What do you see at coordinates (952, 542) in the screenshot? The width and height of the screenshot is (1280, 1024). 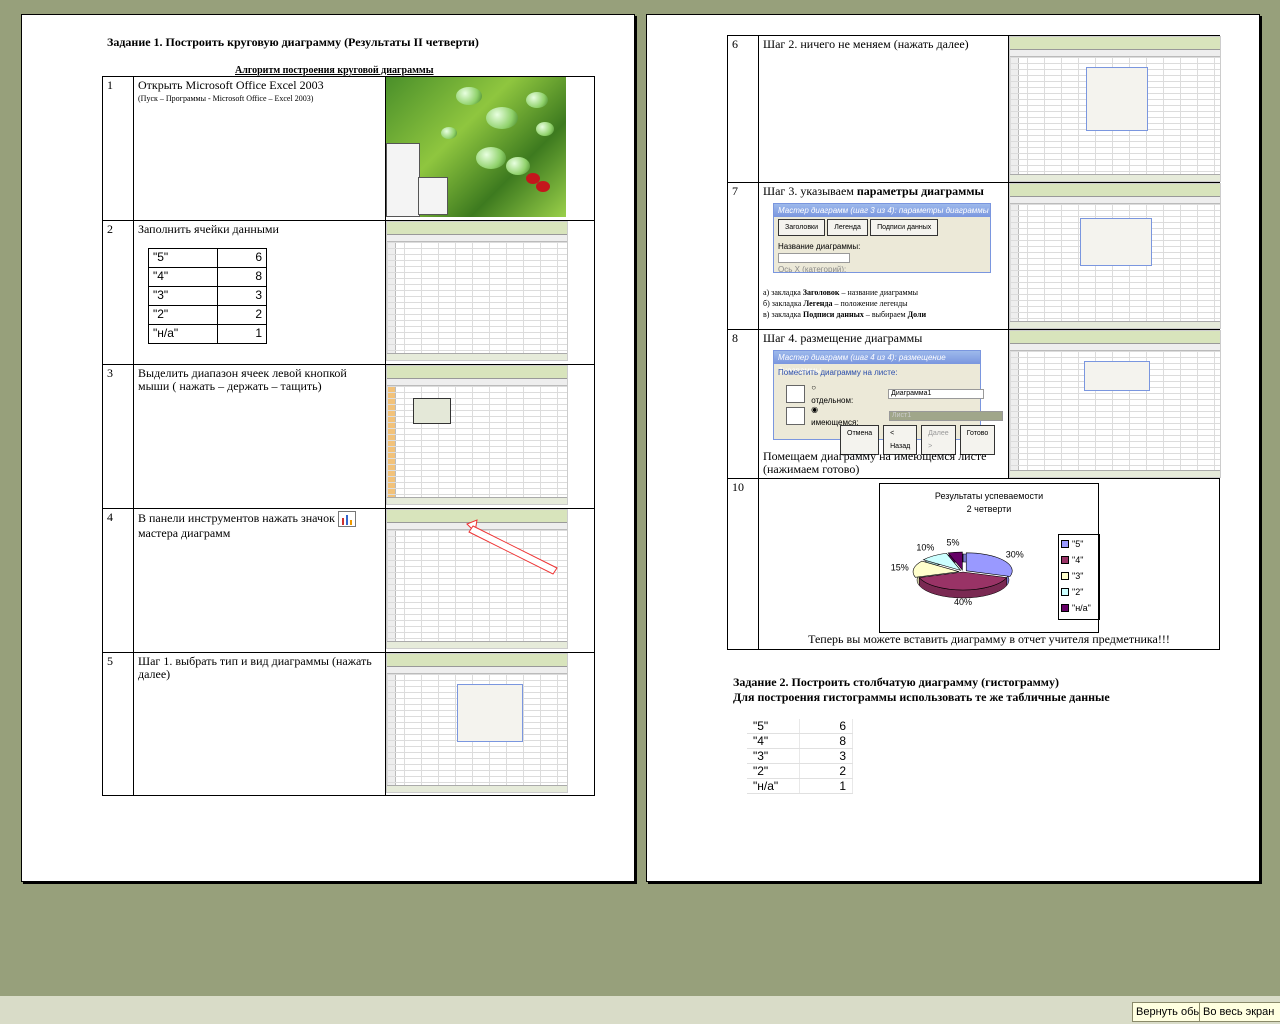 I see `pie-data-label: 5%` at bounding box center [952, 542].